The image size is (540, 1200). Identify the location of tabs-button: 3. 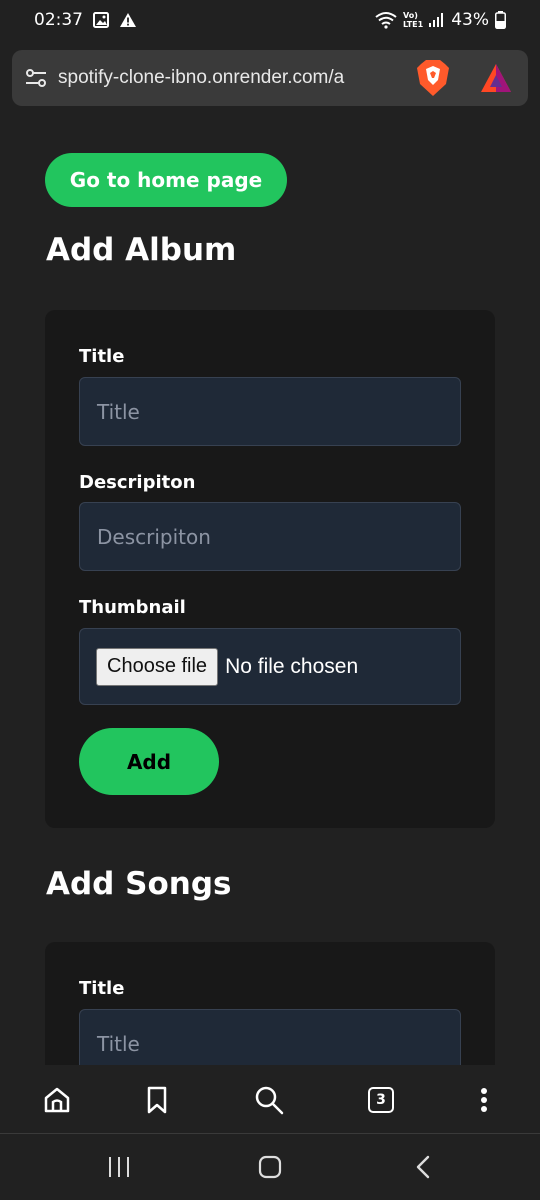
(381, 1100).